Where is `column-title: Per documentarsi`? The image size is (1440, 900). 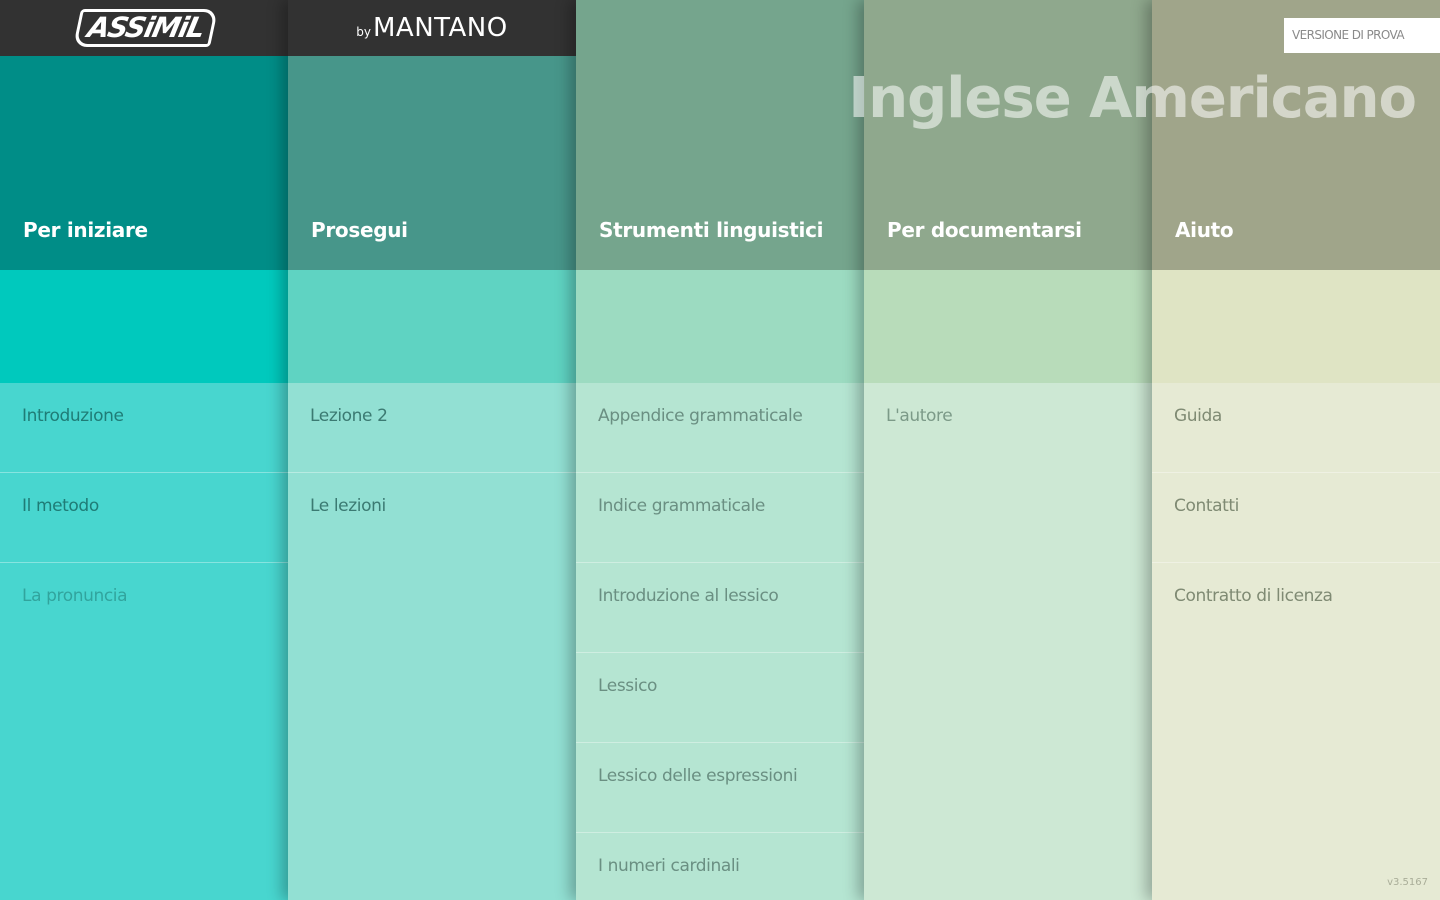 column-title: Per documentarsi is located at coordinates (984, 230).